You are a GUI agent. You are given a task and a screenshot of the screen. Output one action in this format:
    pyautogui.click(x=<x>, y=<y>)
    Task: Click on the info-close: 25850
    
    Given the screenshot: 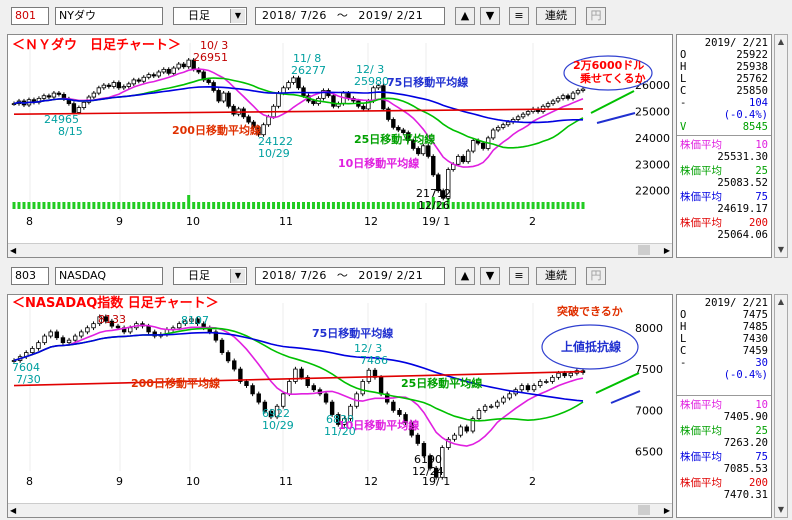 What is the action you would take?
    pyautogui.click(x=752, y=91)
    